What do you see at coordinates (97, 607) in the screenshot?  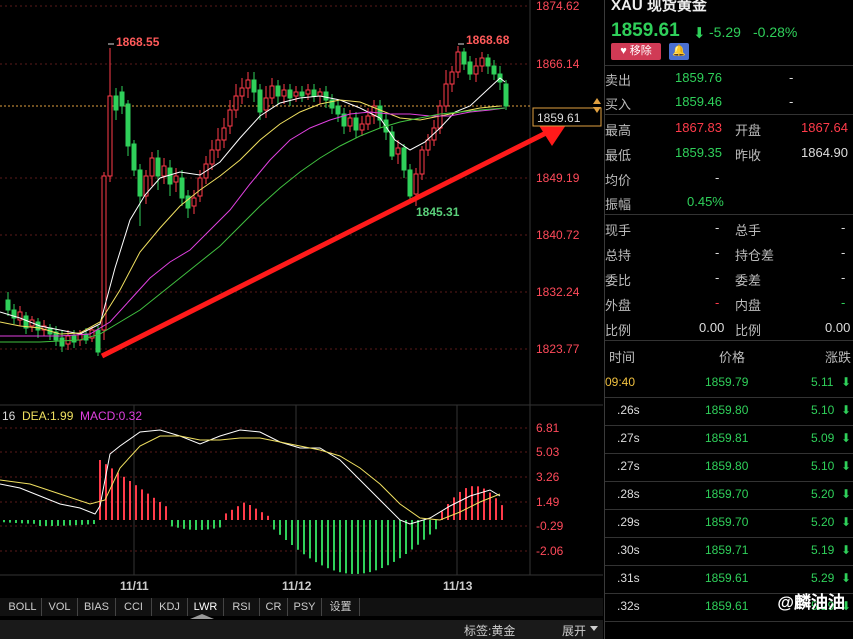 I see `toolbar-bias: BIAS` at bounding box center [97, 607].